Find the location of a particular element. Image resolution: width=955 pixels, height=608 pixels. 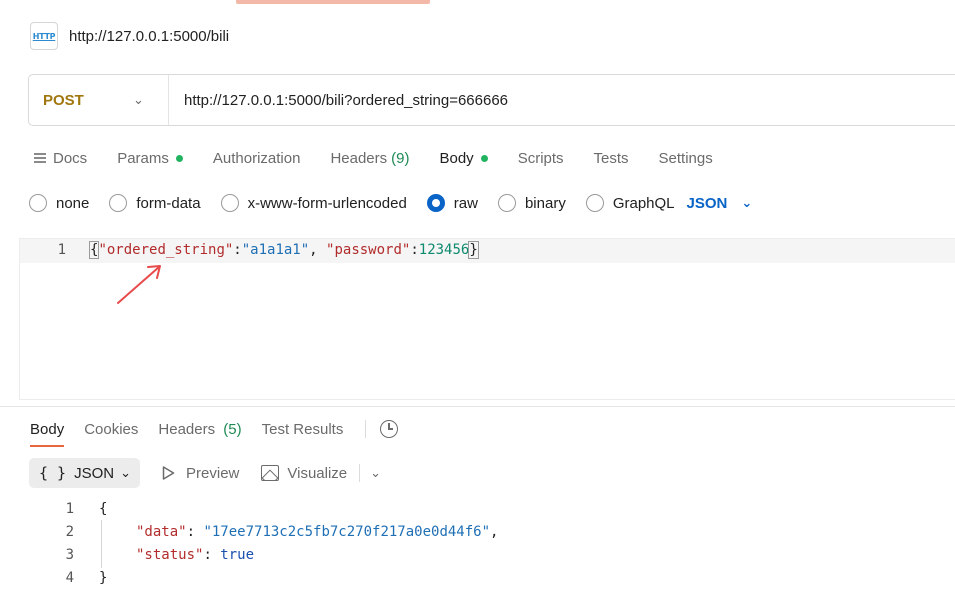

tab-scripts: Scripts is located at coordinates (541, 158).